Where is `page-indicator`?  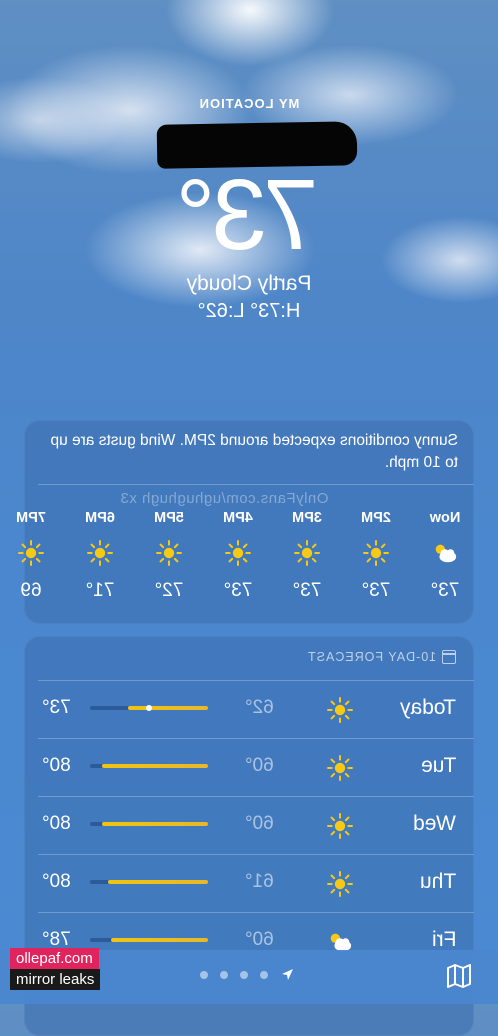 page-indicator is located at coordinates (247, 975).